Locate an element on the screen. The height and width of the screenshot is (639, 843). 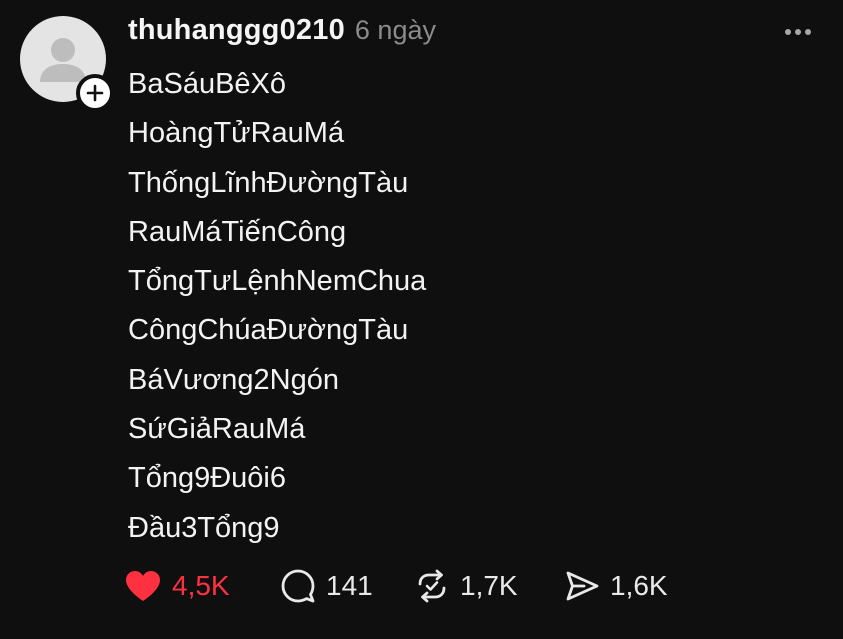
post-line: HoàngTửRauMá is located at coordinates (236, 133).